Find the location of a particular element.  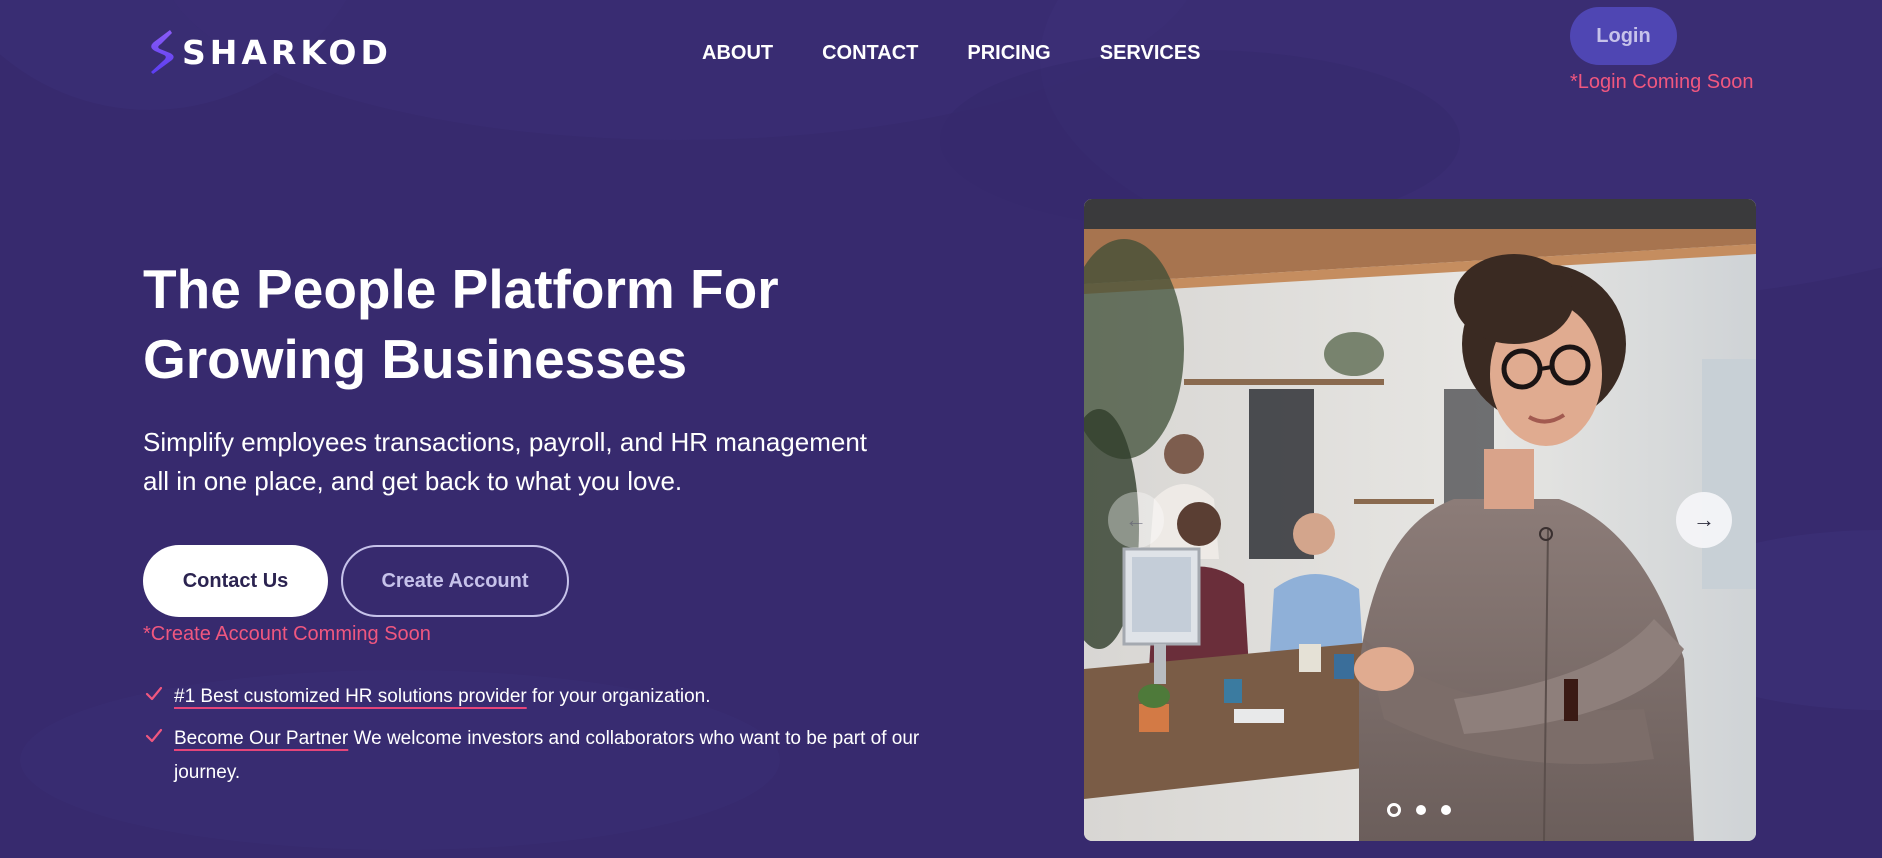

login-button: Login is located at coordinates (1623, 36).